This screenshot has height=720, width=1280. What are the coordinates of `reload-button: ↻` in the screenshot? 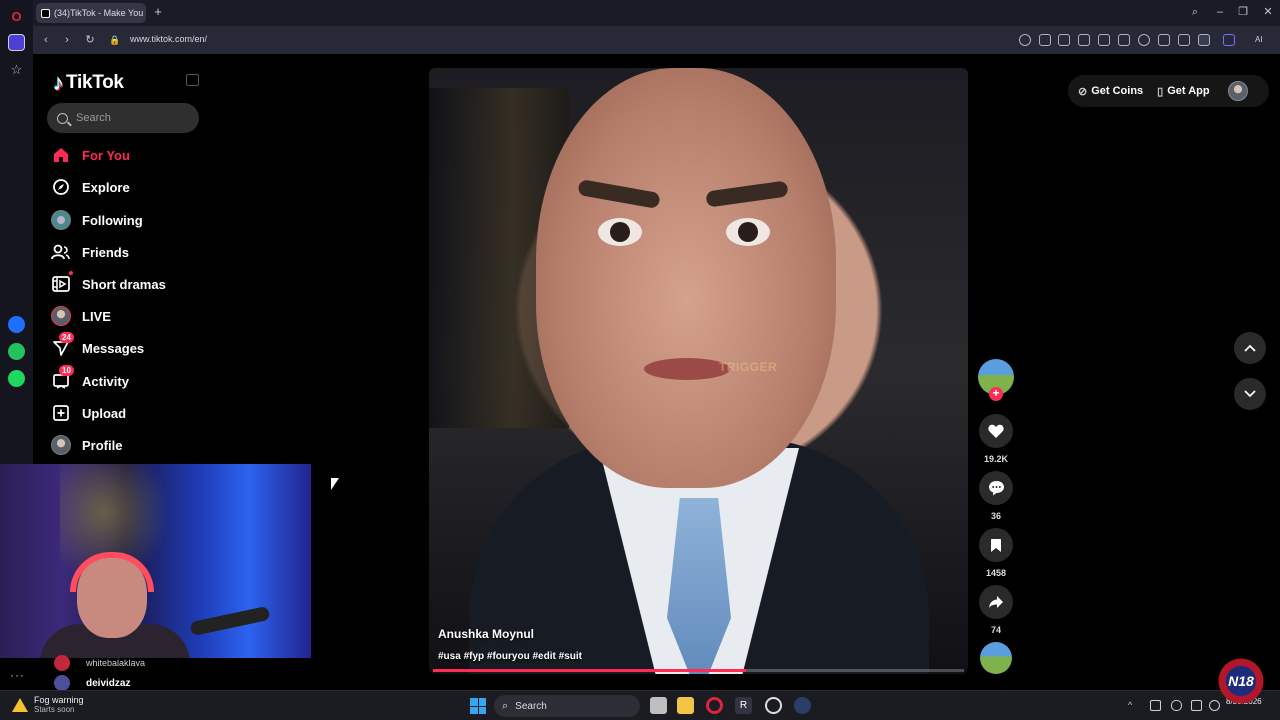 It's located at (90, 40).